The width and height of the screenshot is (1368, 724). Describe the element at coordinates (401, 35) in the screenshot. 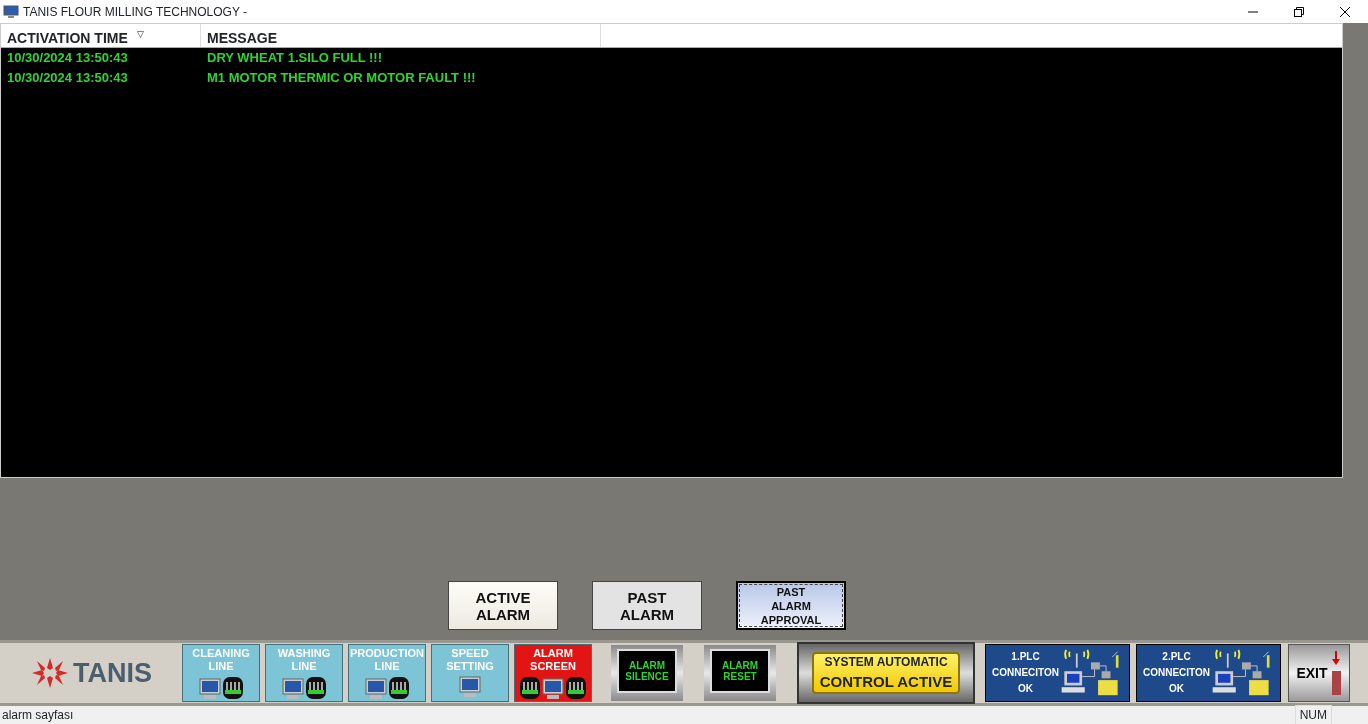

I see `column-header: MESSAGE` at that location.